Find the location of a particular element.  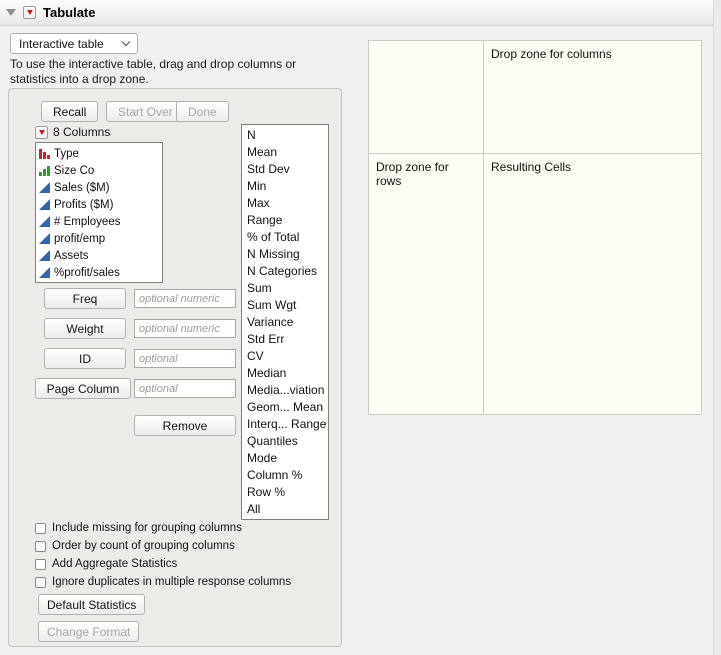

statistic-item: Interq... Range is located at coordinates (285, 424).